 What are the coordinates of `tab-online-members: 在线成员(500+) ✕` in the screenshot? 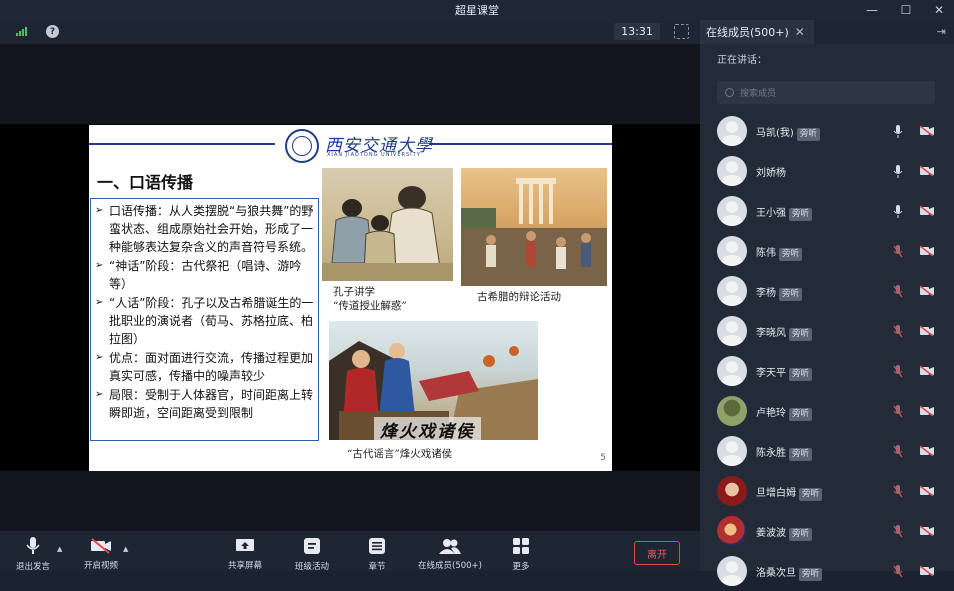 It's located at (757, 32).